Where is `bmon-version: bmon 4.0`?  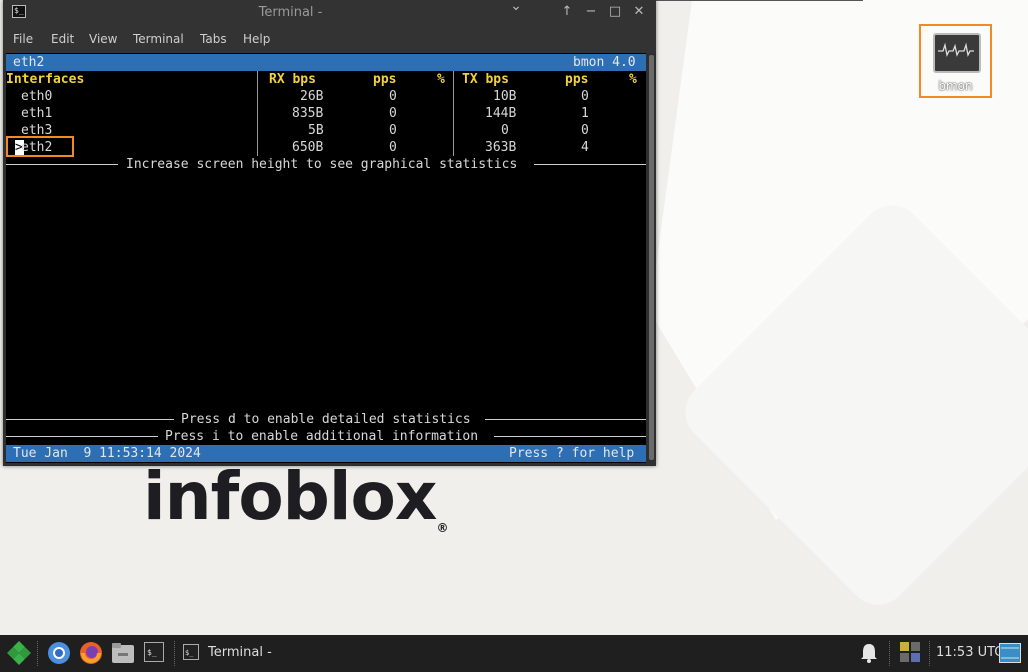 bmon-version: bmon 4.0 is located at coordinates (604, 62).